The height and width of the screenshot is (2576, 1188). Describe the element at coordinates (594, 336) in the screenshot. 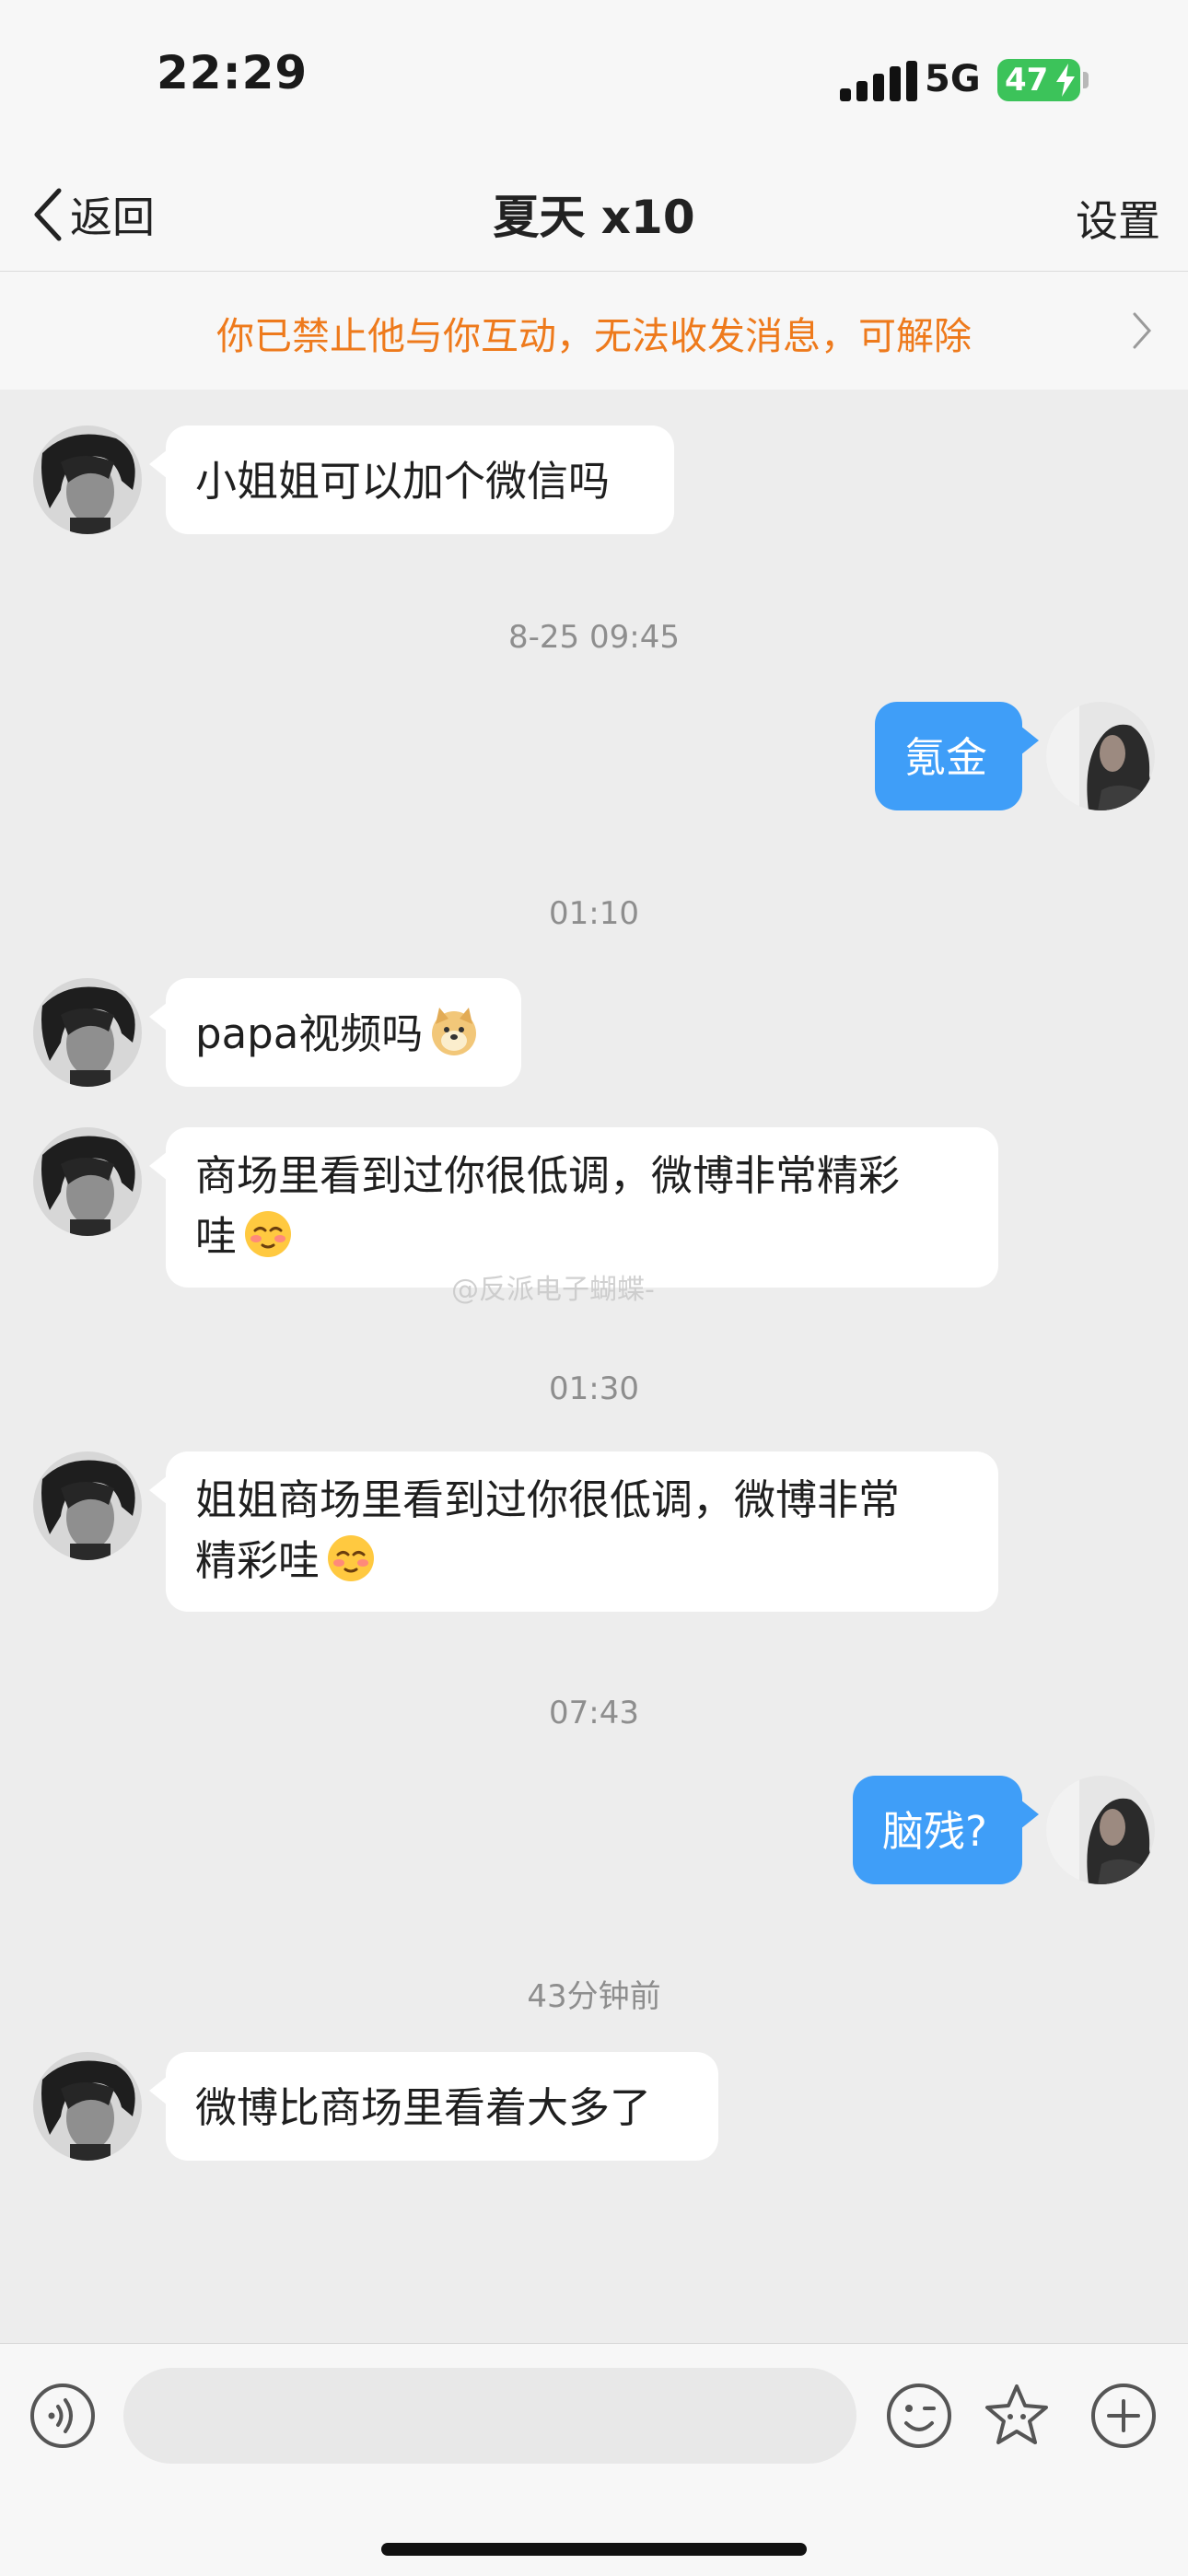

I see `blocked-banner-text: 你已禁止他与你互动，无法收发消息，可解除` at that location.